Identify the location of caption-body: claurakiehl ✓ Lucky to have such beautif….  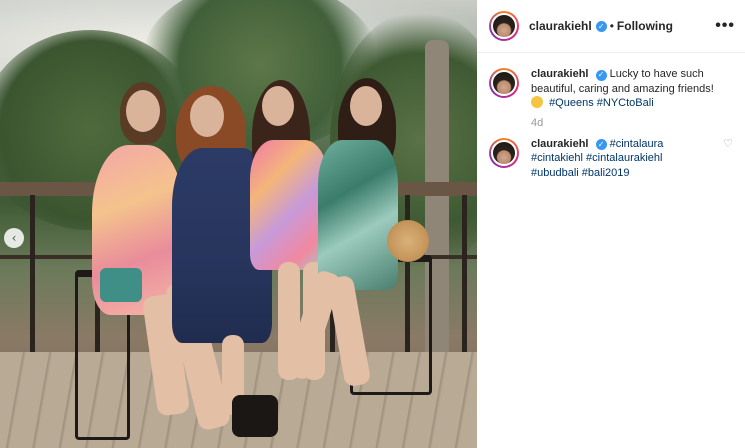
(632, 89).